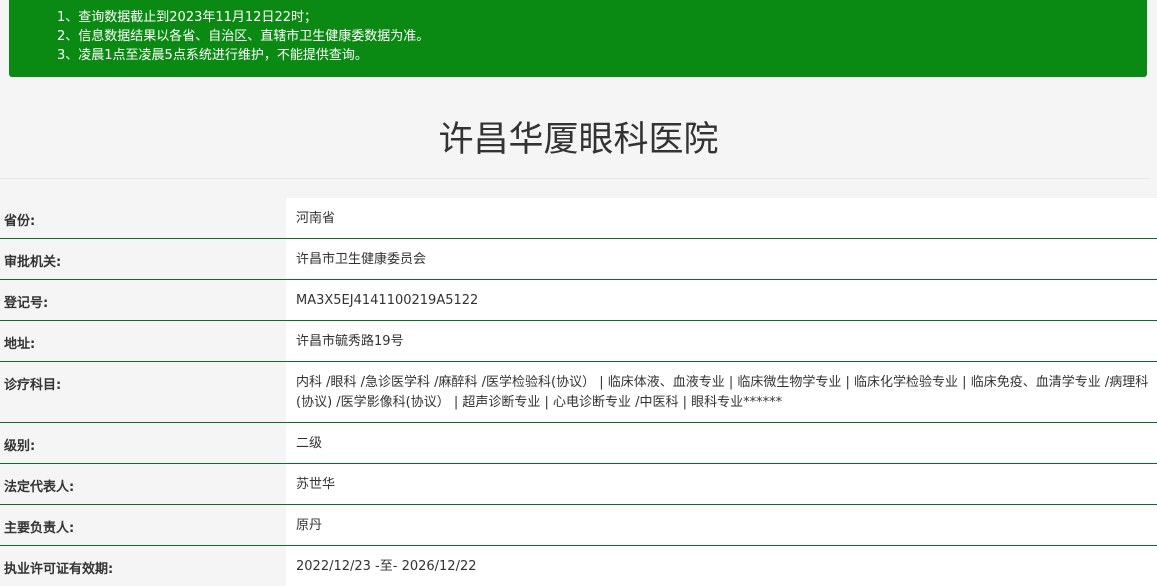 This screenshot has width=1157, height=586. Describe the element at coordinates (721, 218) in the screenshot. I see `field-value: 河南省` at that location.